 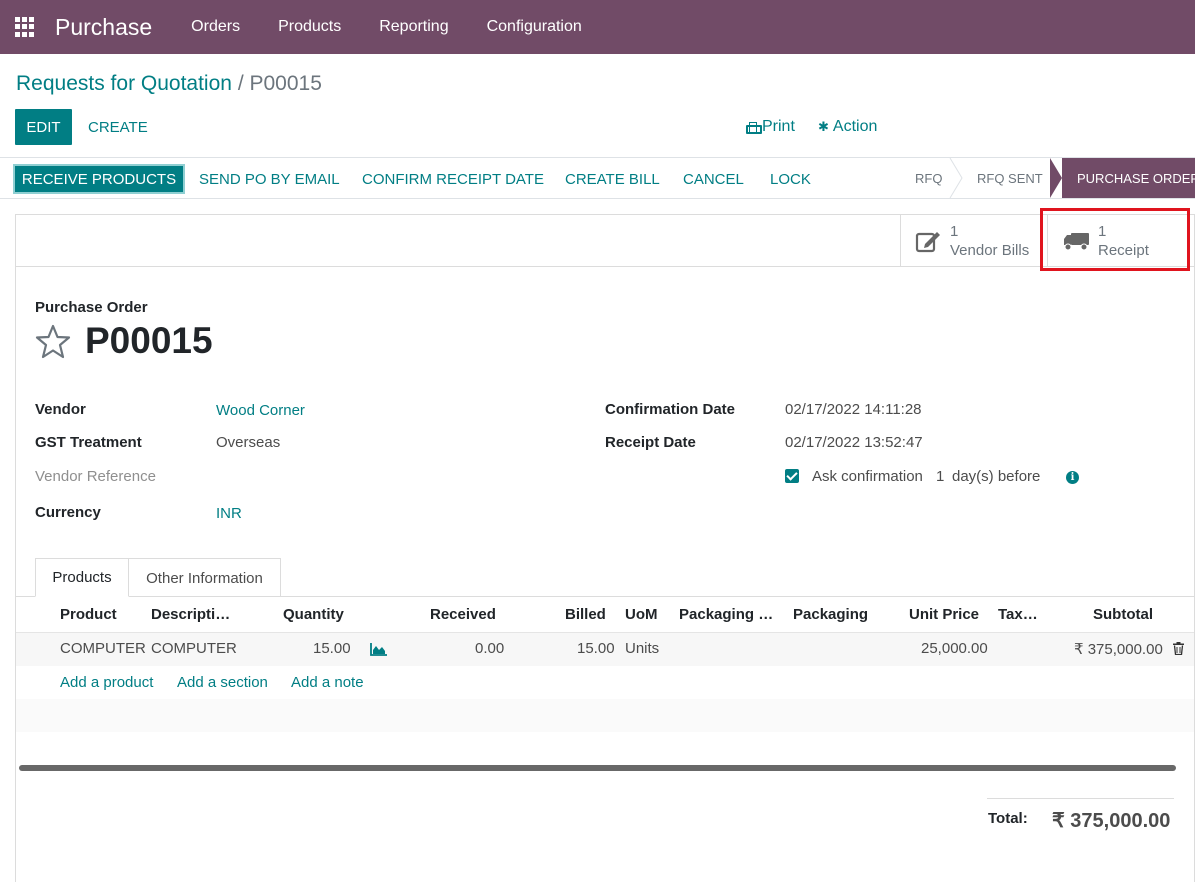 I want to click on cancel-button: CANCEL, so click(x=713, y=179).